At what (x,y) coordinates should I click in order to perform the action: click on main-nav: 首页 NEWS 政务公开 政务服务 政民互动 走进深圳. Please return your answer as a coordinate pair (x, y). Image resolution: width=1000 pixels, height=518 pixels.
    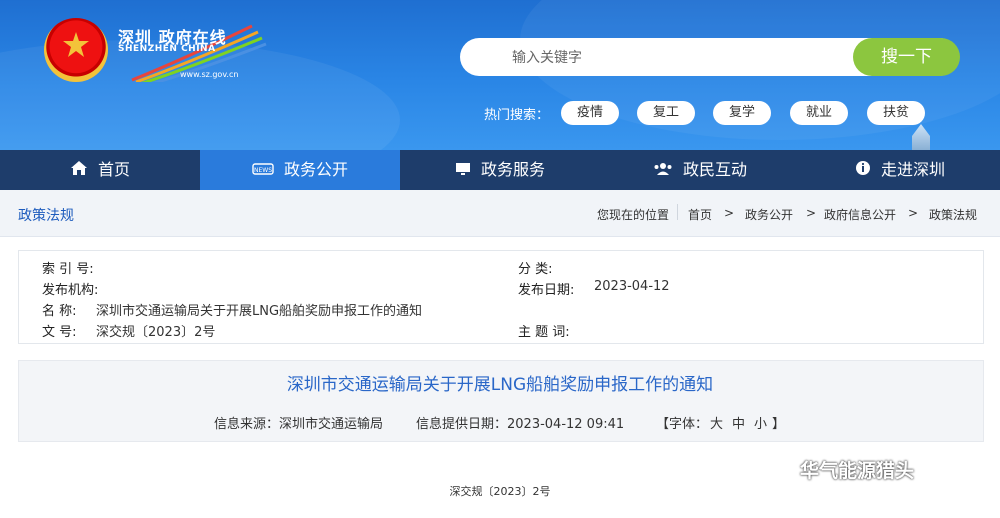
    Looking at the image, I should click on (500, 170).